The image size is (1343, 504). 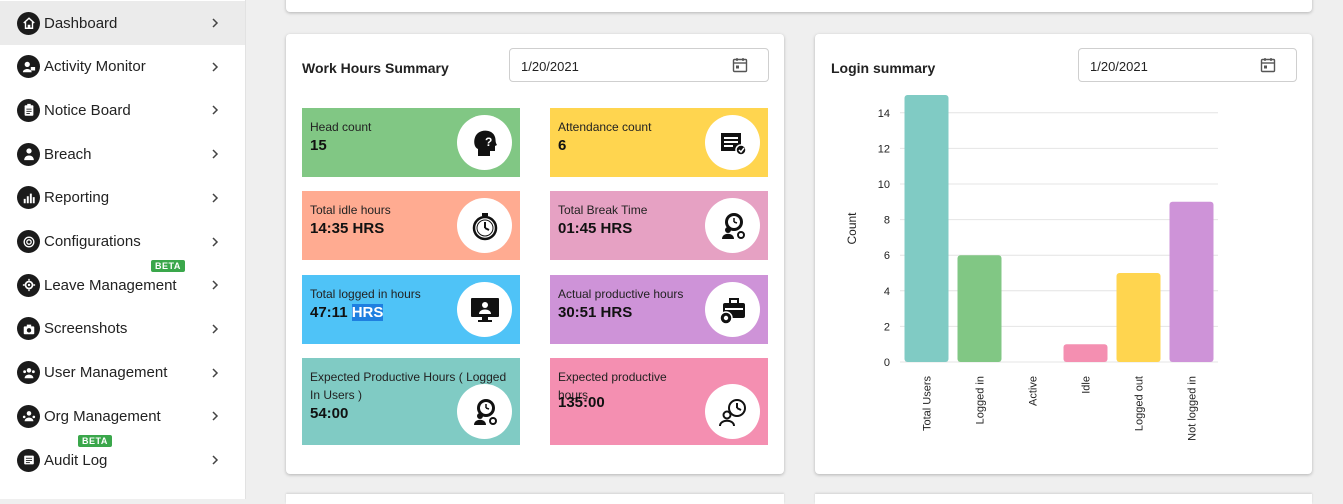 What do you see at coordinates (1119, 66) in the screenshot?
I see `login-summary-date-value: 1/20/2021` at bounding box center [1119, 66].